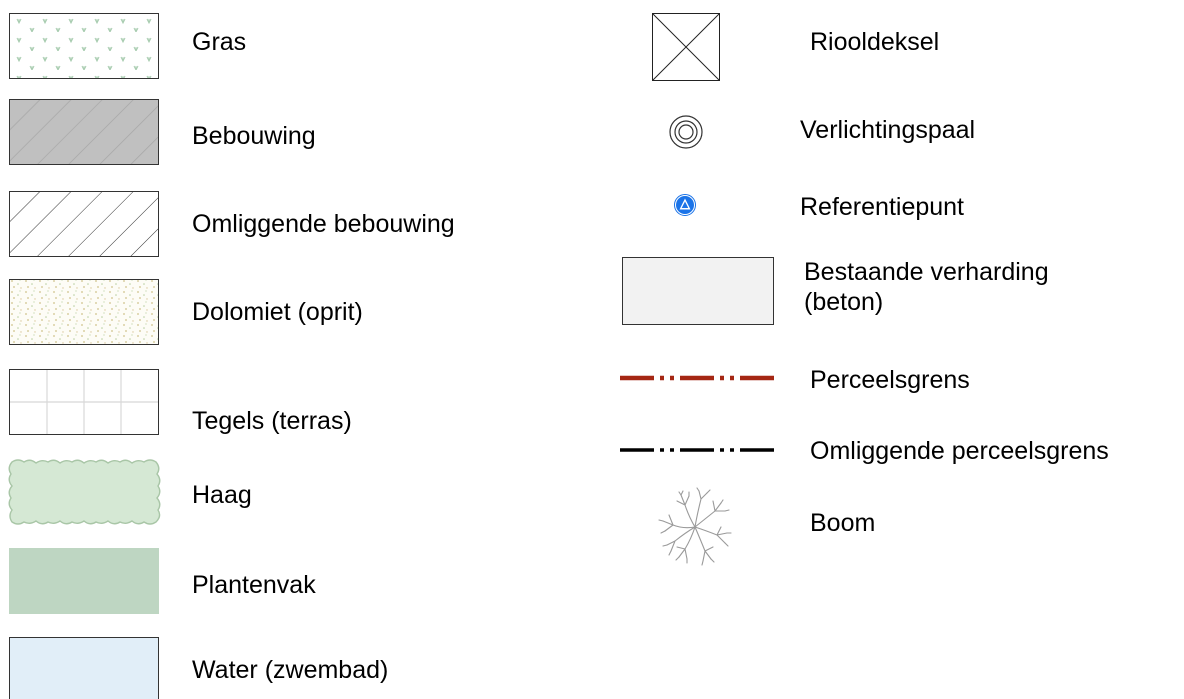 The image size is (1184, 699). What do you see at coordinates (84, 312) in the screenshot?
I see `dolomiet-swatch` at bounding box center [84, 312].